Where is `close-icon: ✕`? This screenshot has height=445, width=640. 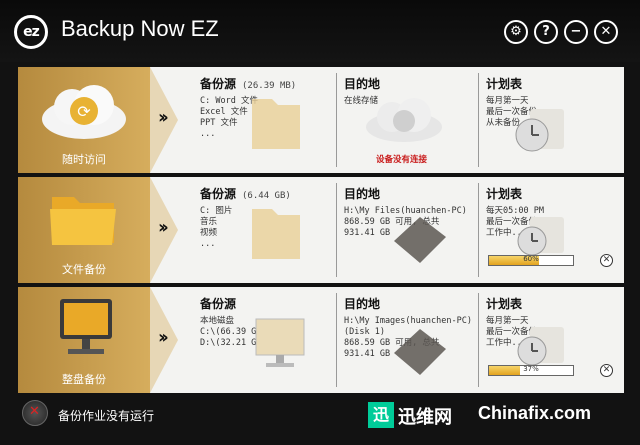
close-icon: ✕ is located at coordinates (606, 32).